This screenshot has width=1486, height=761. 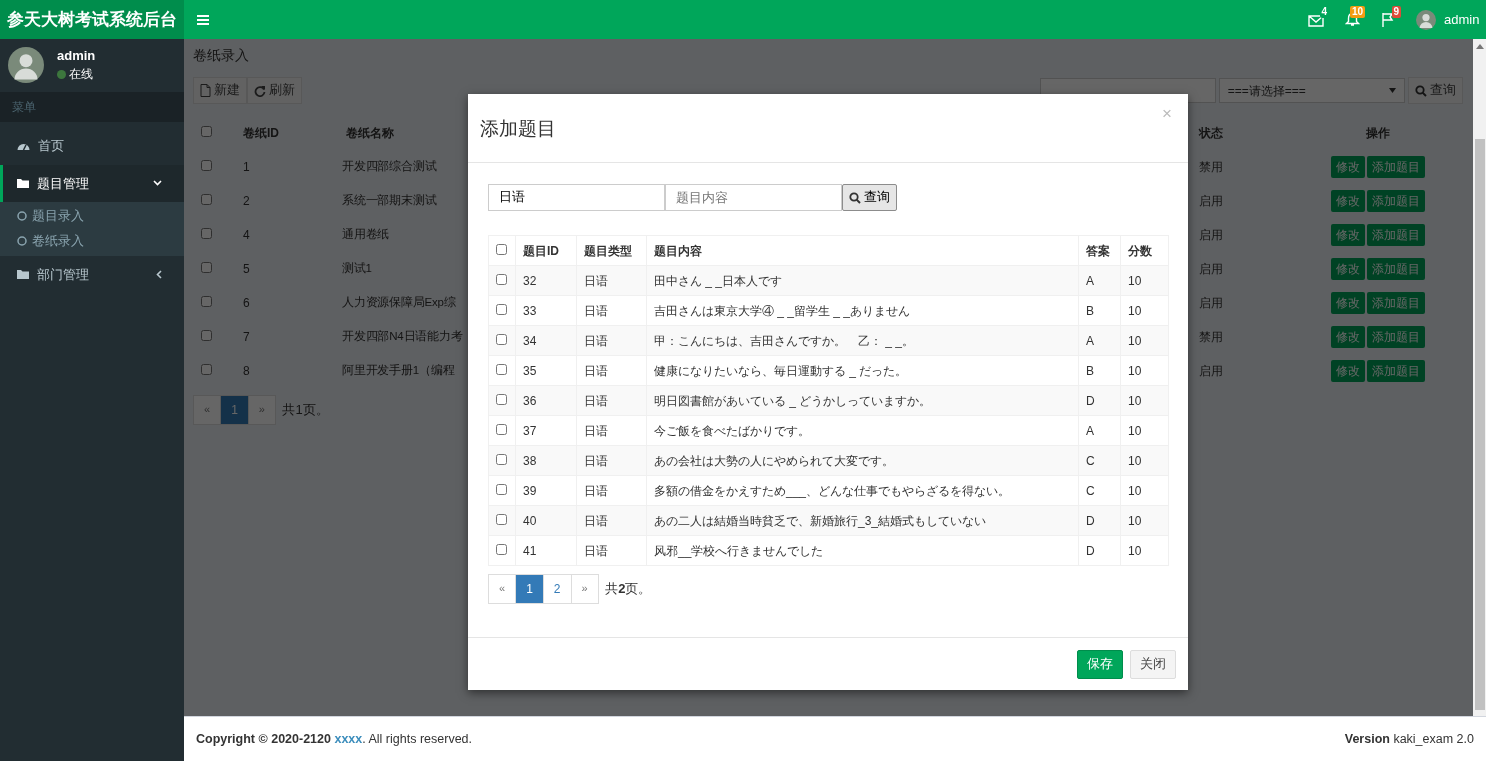 What do you see at coordinates (246, 269) in the screenshot?
I see `table-cell-text: 5` at bounding box center [246, 269].